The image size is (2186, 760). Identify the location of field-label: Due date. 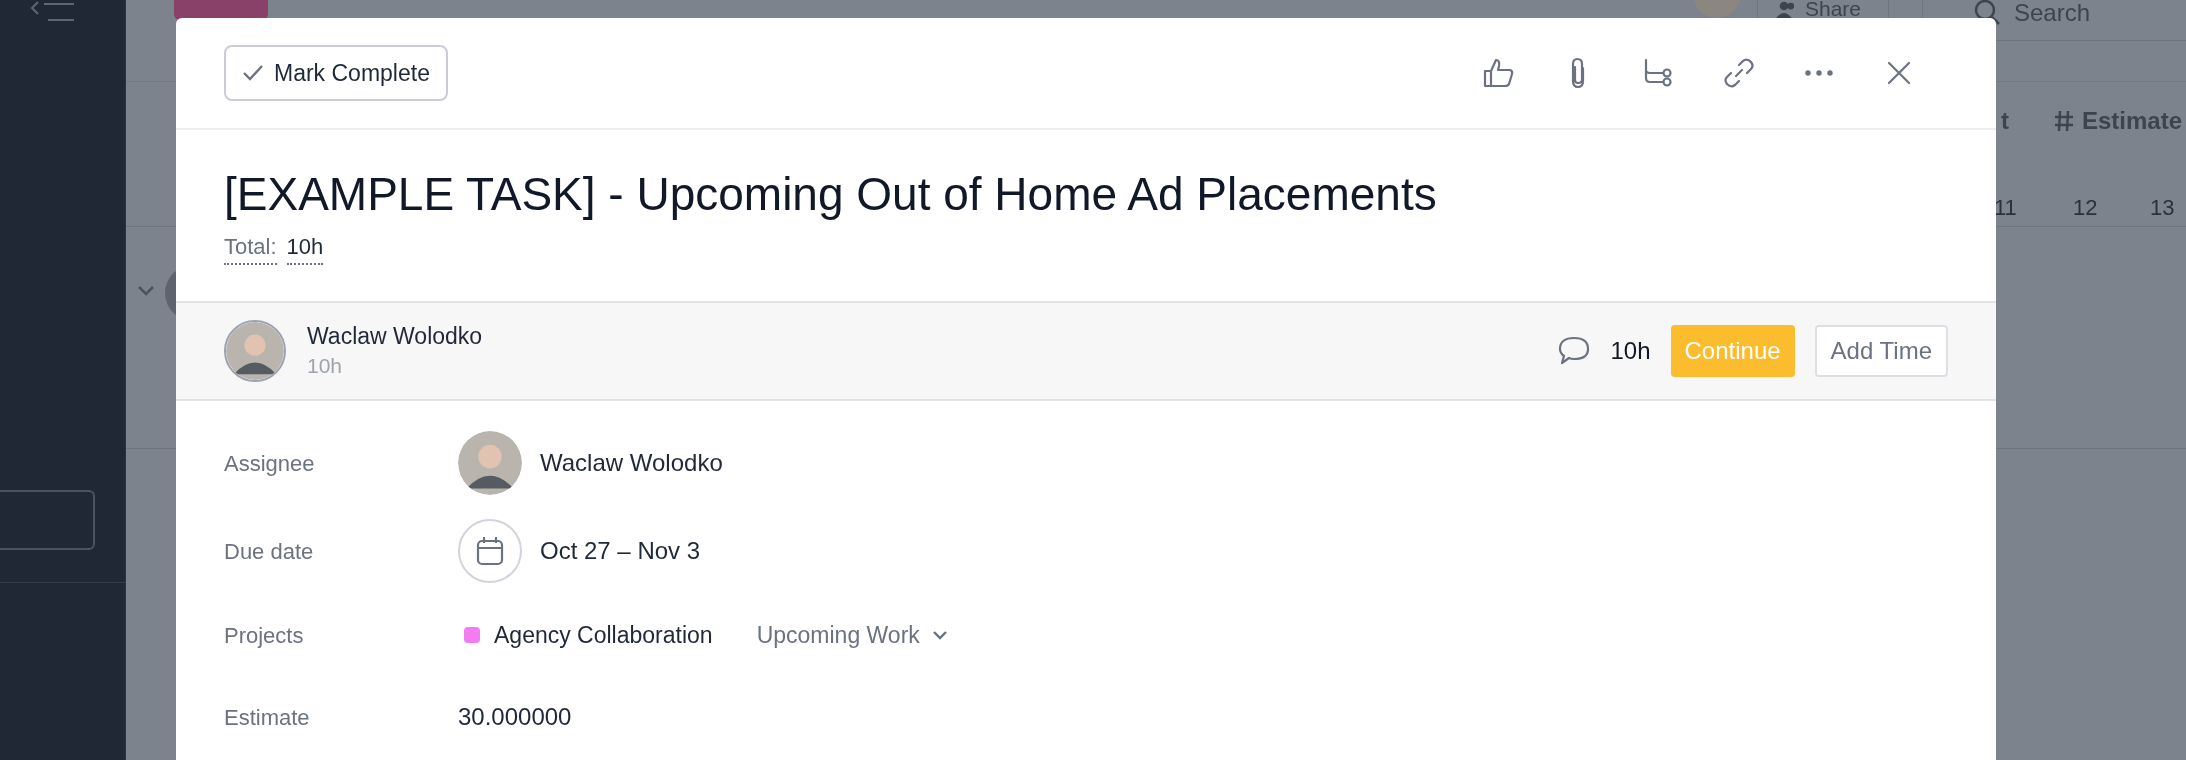
(269, 551).